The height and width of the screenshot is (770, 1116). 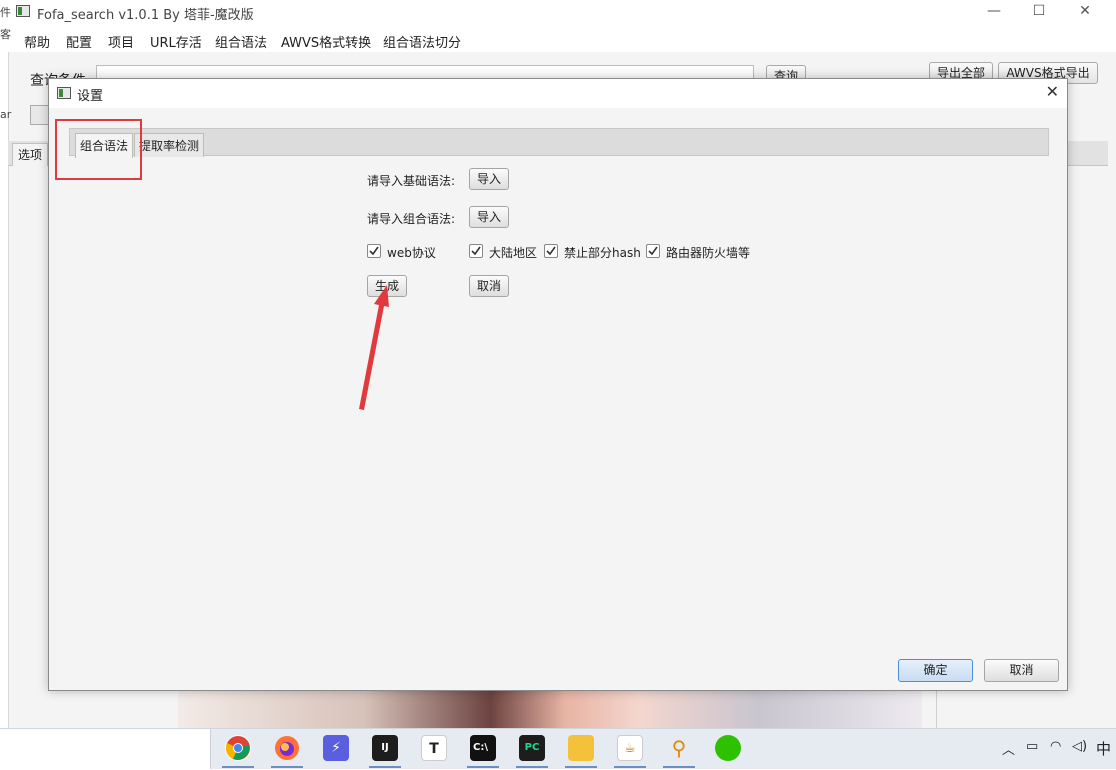 What do you see at coordinates (936, 709) in the screenshot?
I see `divider` at bounding box center [936, 709].